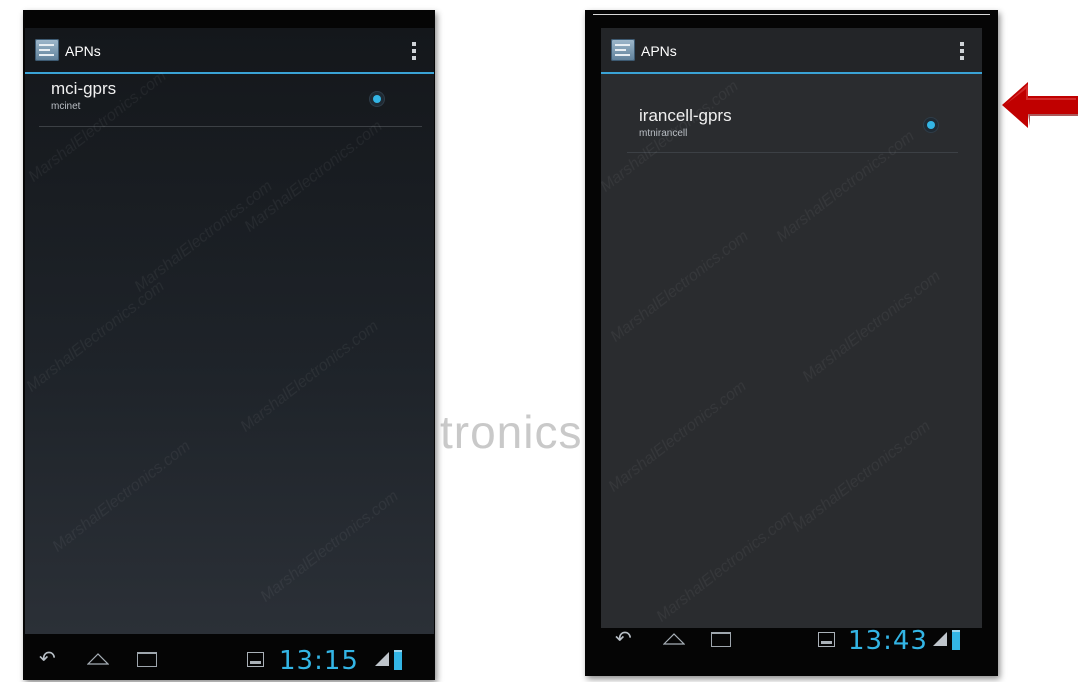  Describe the element at coordinates (66, 106) in the screenshot. I see `apn-value: mcinet` at that location.